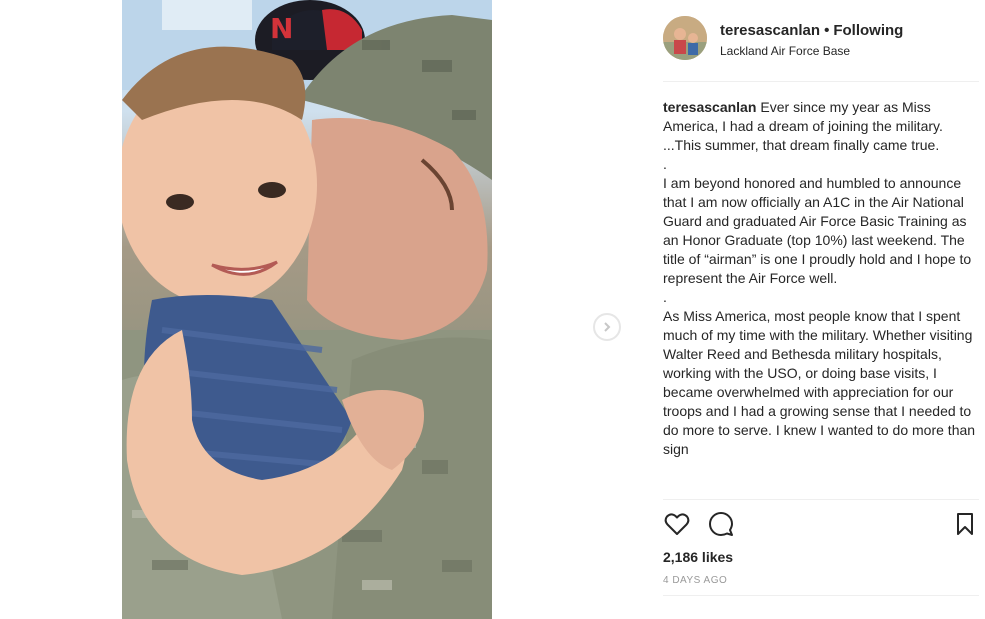 The height and width of the screenshot is (619, 985). What do you see at coordinates (821, 499) in the screenshot?
I see `caption-divider` at bounding box center [821, 499].